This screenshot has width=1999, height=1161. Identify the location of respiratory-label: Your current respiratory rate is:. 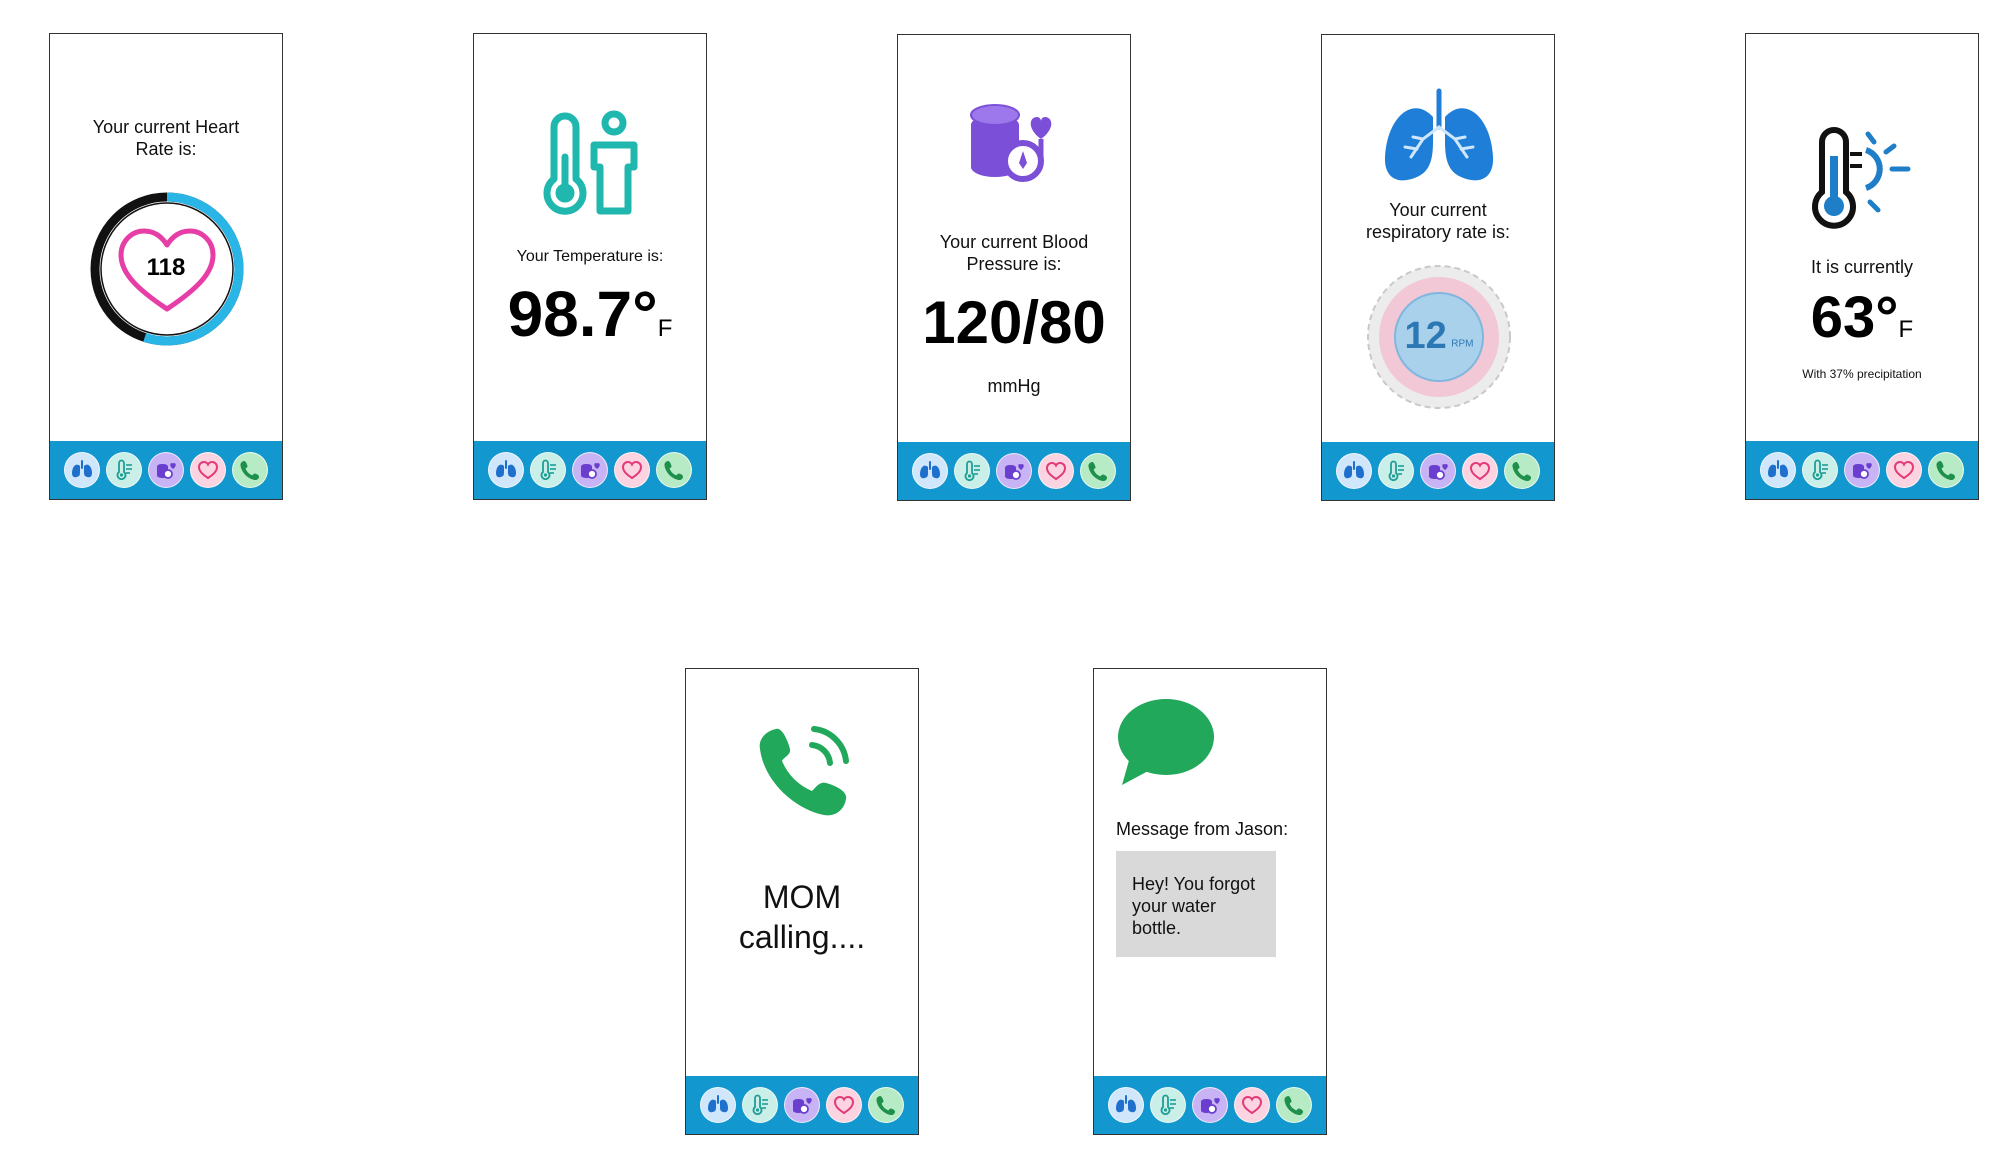
(1438, 221).